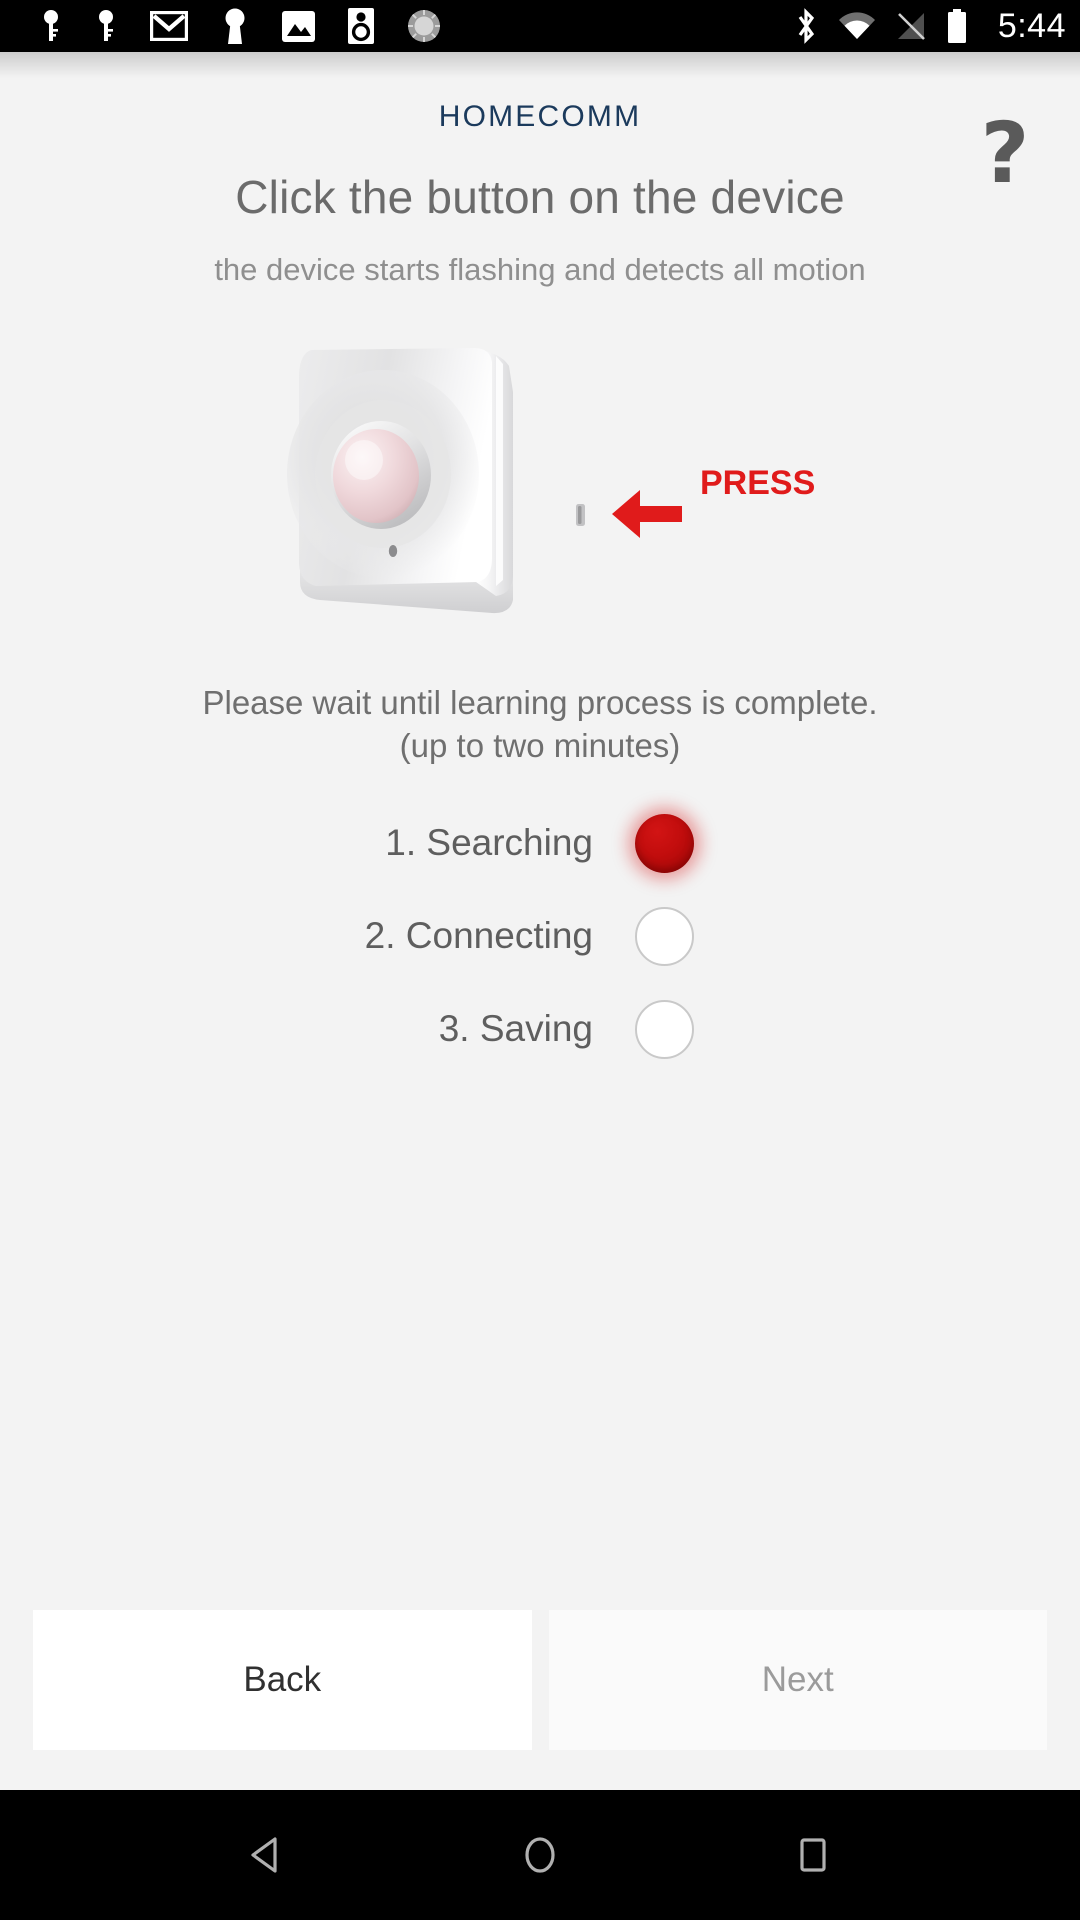 The width and height of the screenshot is (1080, 1920). I want to click on battery-icon, so click(956, 26).